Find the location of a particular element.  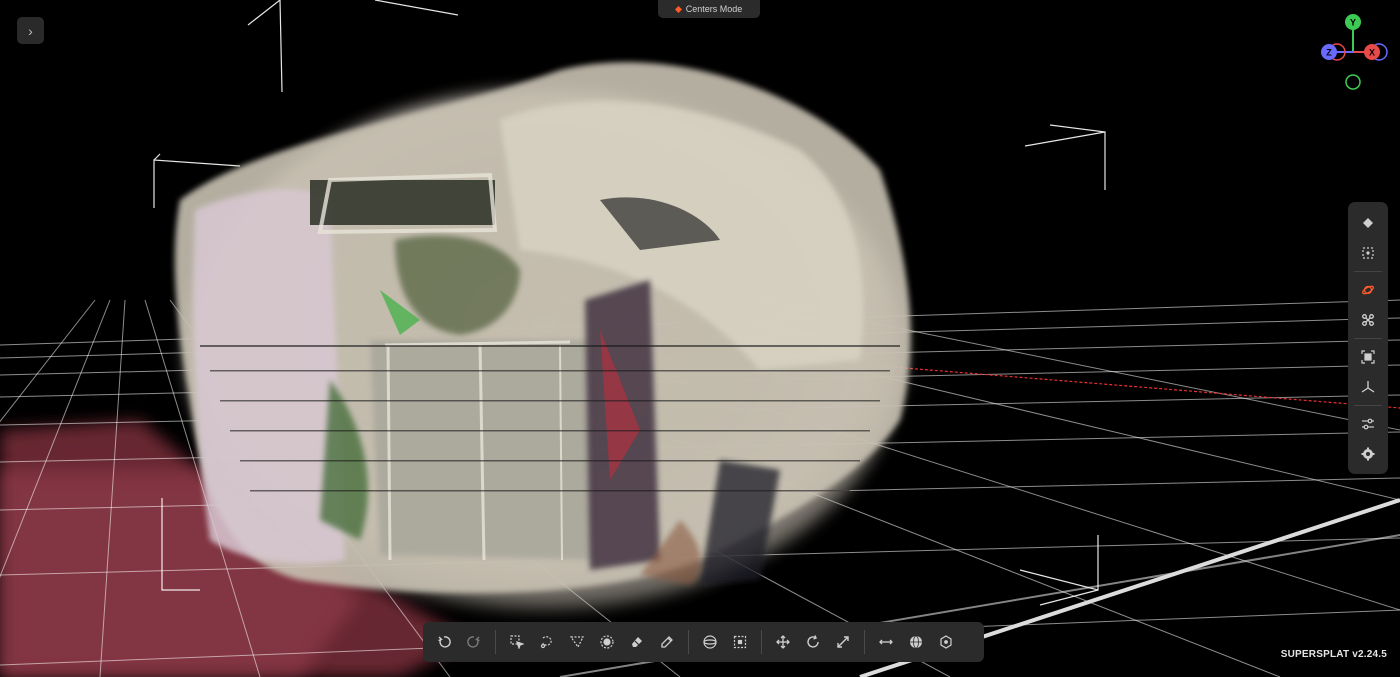

chevron-right-icon: › is located at coordinates (30, 30).